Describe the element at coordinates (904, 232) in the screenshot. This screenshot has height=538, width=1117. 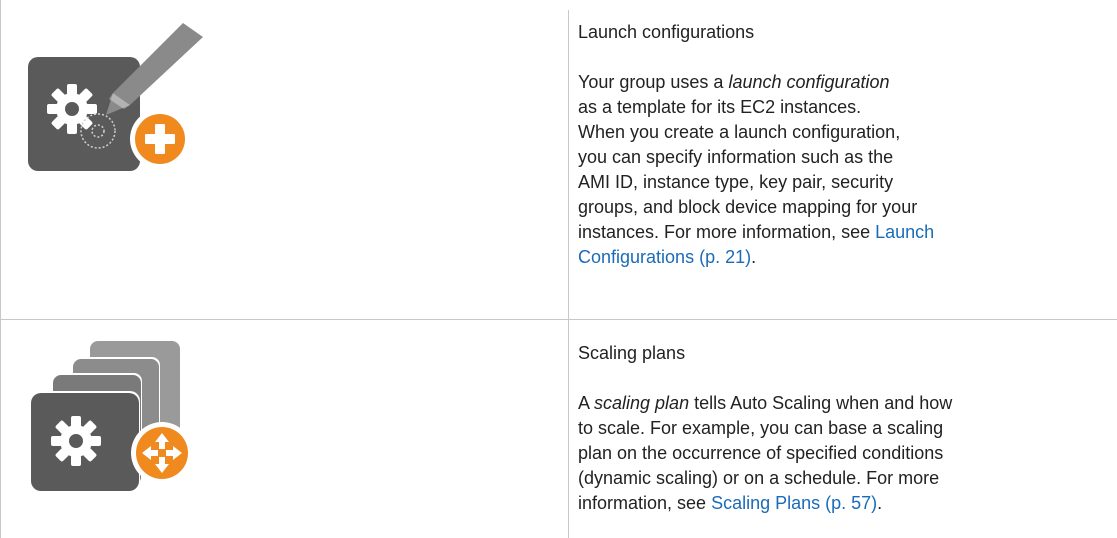
I see `doc-link: Launch` at that location.